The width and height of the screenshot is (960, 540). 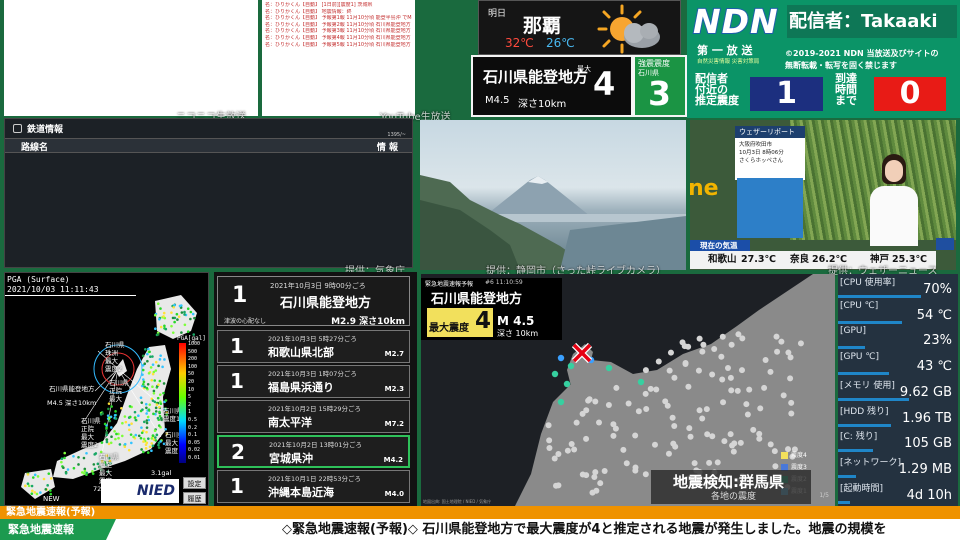 What do you see at coordinates (929, 495) in the screenshot?
I see `stat-value: 4d 10h` at bounding box center [929, 495].